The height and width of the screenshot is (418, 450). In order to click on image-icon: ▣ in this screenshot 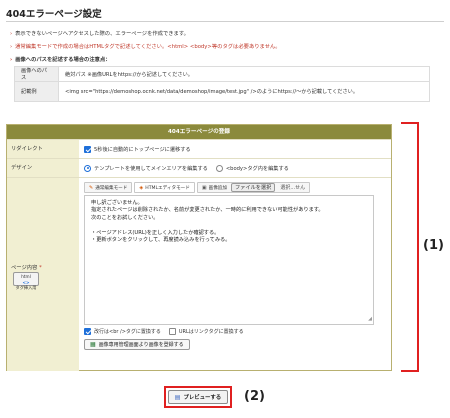, I will do `click(204, 187)`.